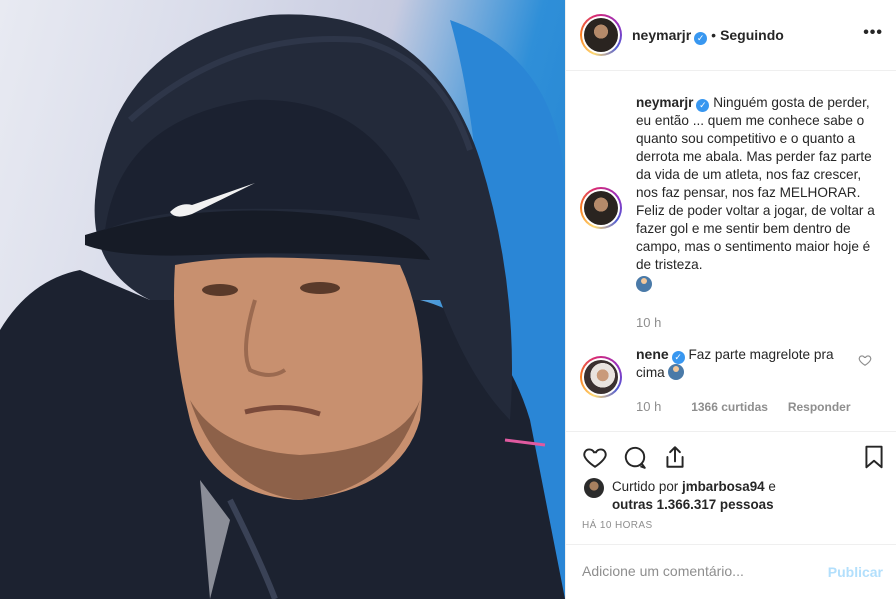 The width and height of the screenshot is (896, 599). I want to click on author-username: neymarjr, so click(661, 35).